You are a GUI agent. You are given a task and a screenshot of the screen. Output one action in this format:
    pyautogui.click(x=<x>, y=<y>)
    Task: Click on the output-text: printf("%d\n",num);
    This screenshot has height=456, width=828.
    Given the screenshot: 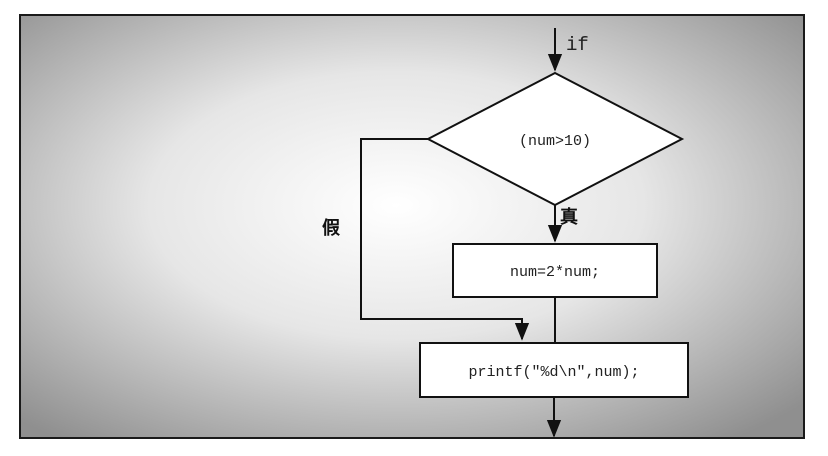 What is the action you would take?
    pyautogui.click(x=553, y=372)
    